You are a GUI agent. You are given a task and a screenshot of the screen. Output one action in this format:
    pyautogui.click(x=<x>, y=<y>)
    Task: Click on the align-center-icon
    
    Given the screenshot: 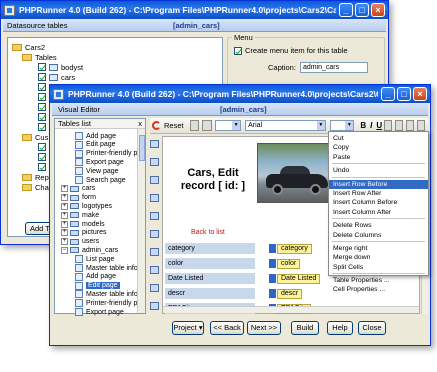 What is the action you would take?
    pyautogui.click(x=421, y=125)
    